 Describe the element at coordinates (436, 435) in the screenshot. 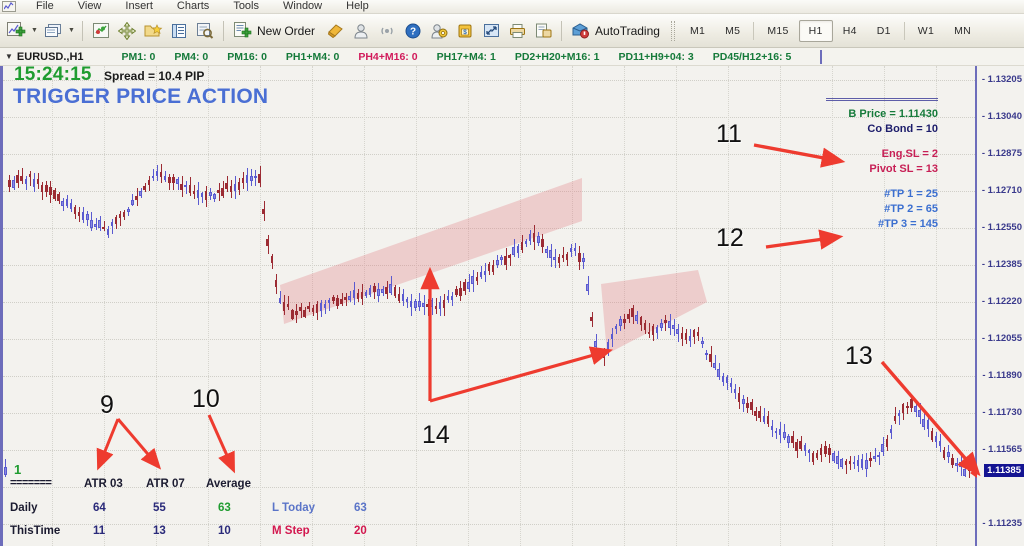

I see `annotation-14: 14` at that location.